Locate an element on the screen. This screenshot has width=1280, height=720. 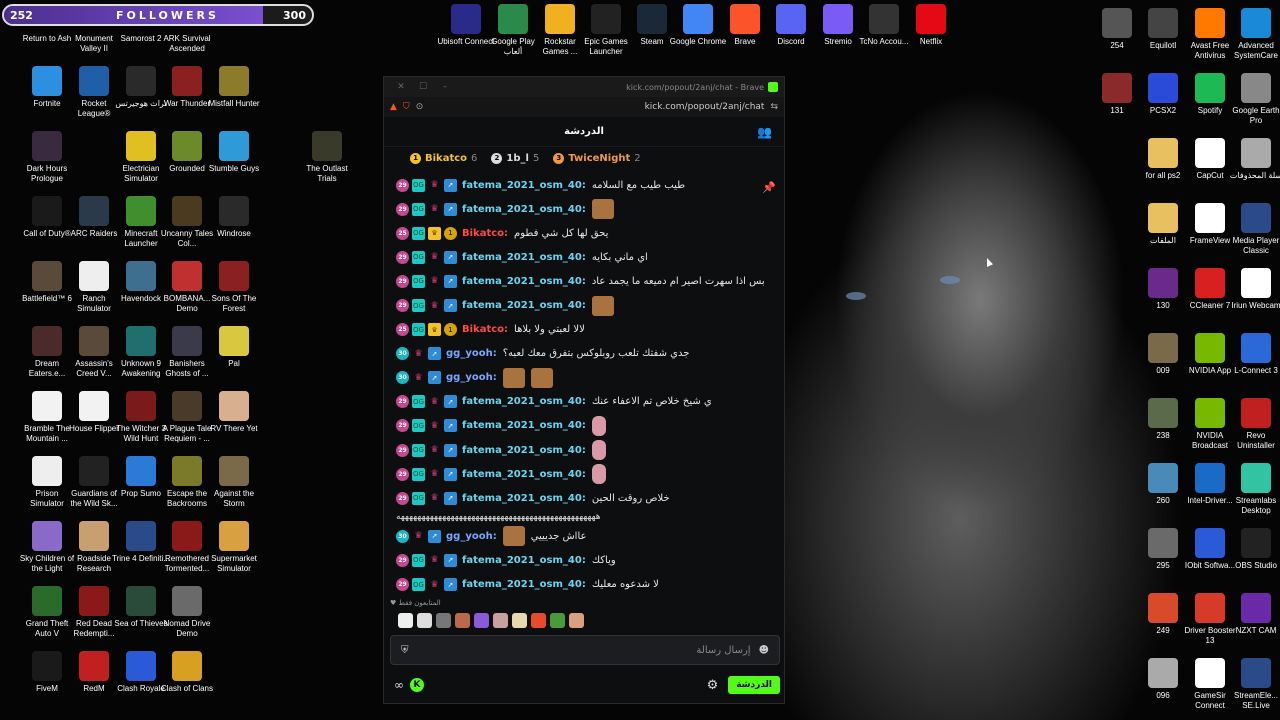
desktop-shortcut: ARK Survival Ascended is located at coordinates (187, 44).